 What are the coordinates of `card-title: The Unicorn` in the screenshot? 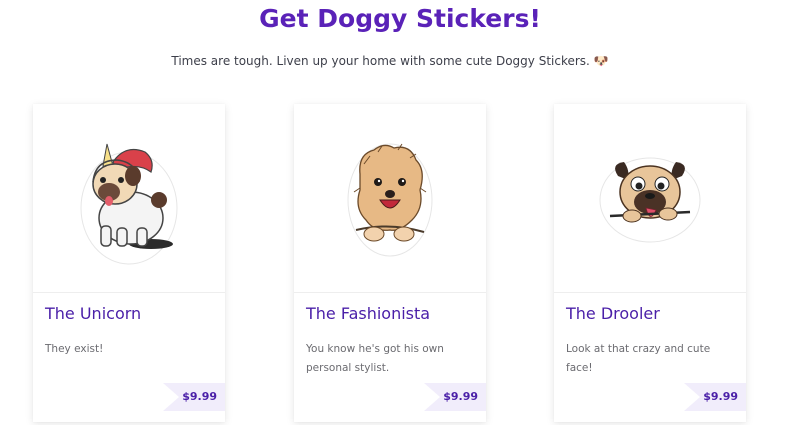 It's located at (93, 313).